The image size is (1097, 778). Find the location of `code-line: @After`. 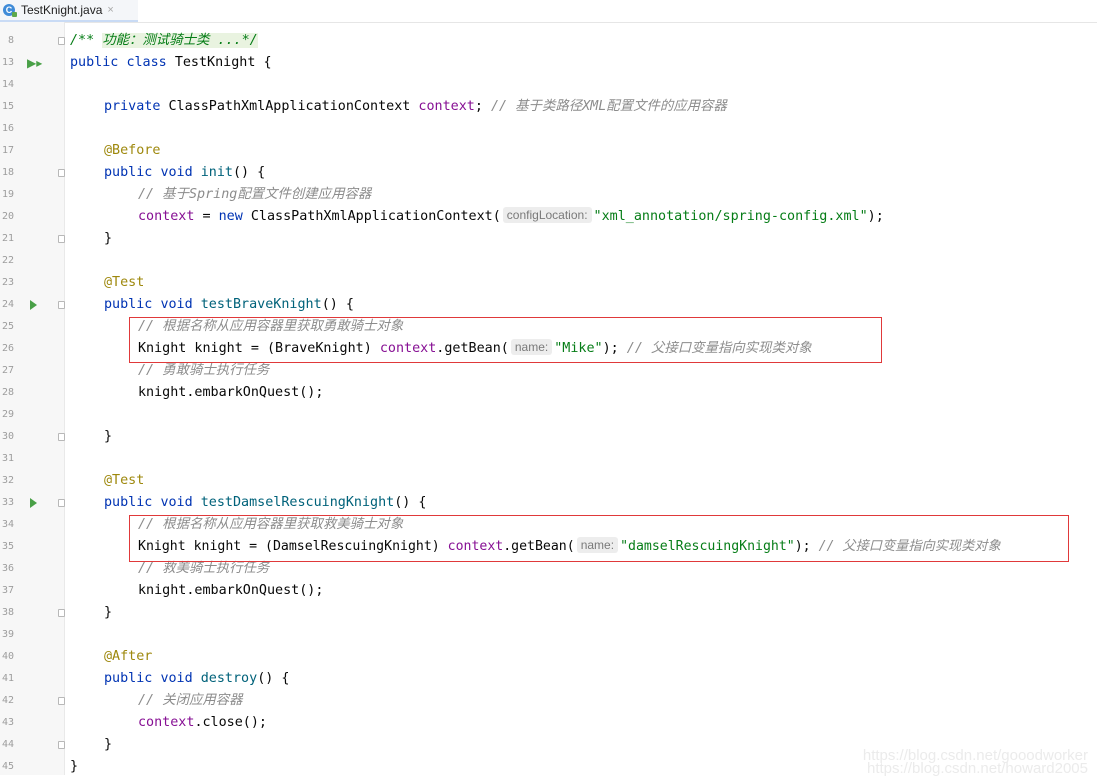

code-line: @After is located at coordinates (128, 657).